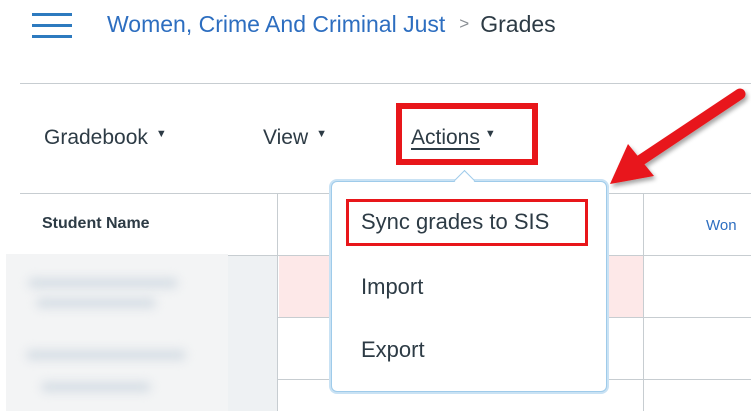 This screenshot has height=411, width=751. I want to click on header-divider, so click(385, 83).